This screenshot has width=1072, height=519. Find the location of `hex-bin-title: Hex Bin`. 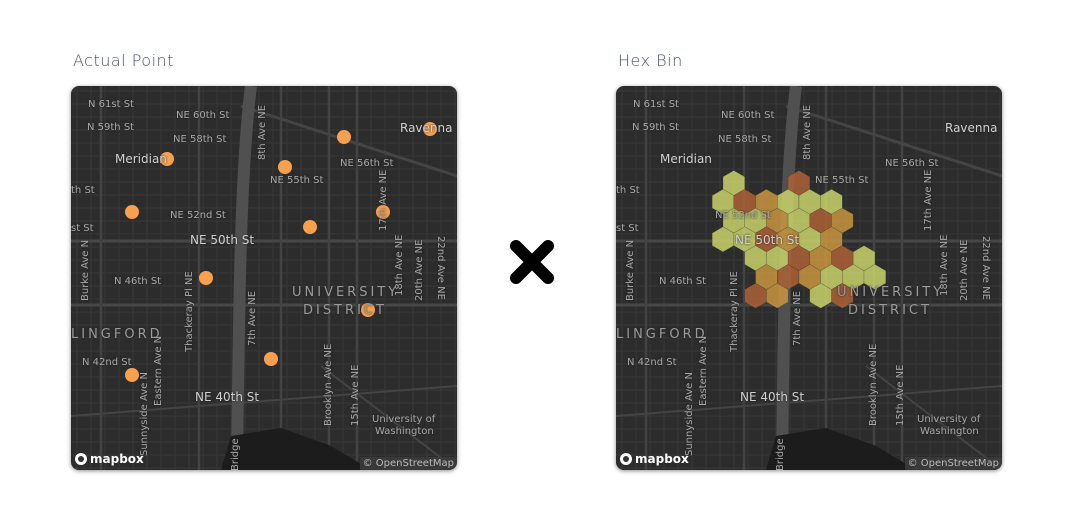

hex-bin-title: Hex Bin is located at coordinates (650, 60).